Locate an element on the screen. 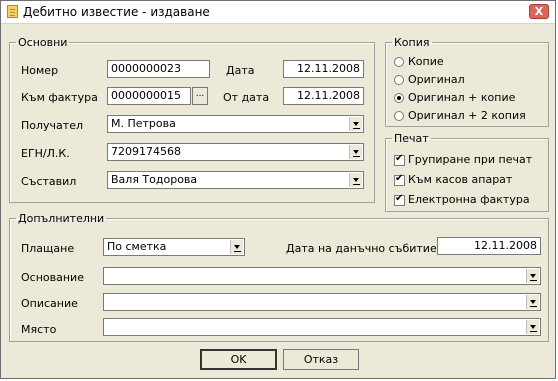 The height and width of the screenshot is (381, 558). original-kopie-radio: Оригинал + копие is located at coordinates (454, 97).